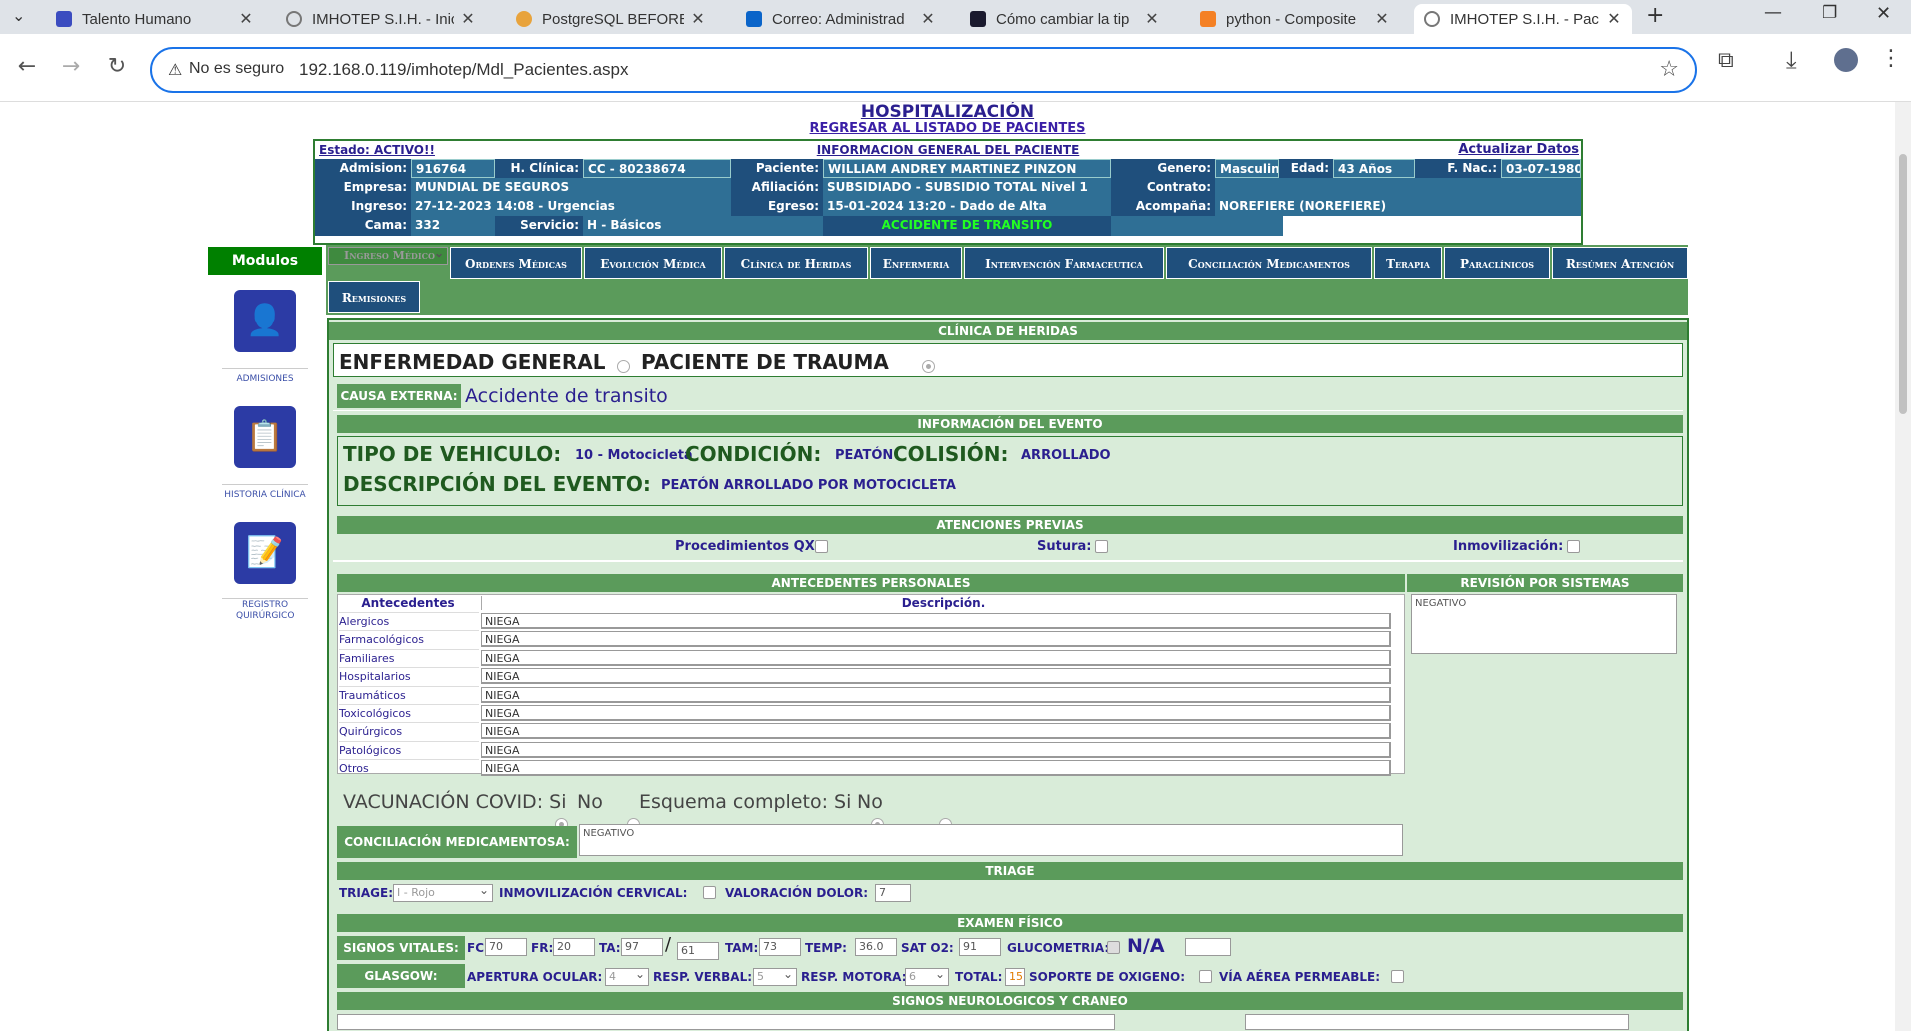  Describe the element at coordinates (1146, 946) in the screenshot. I see `glucometria-na-label: N/A` at that location.